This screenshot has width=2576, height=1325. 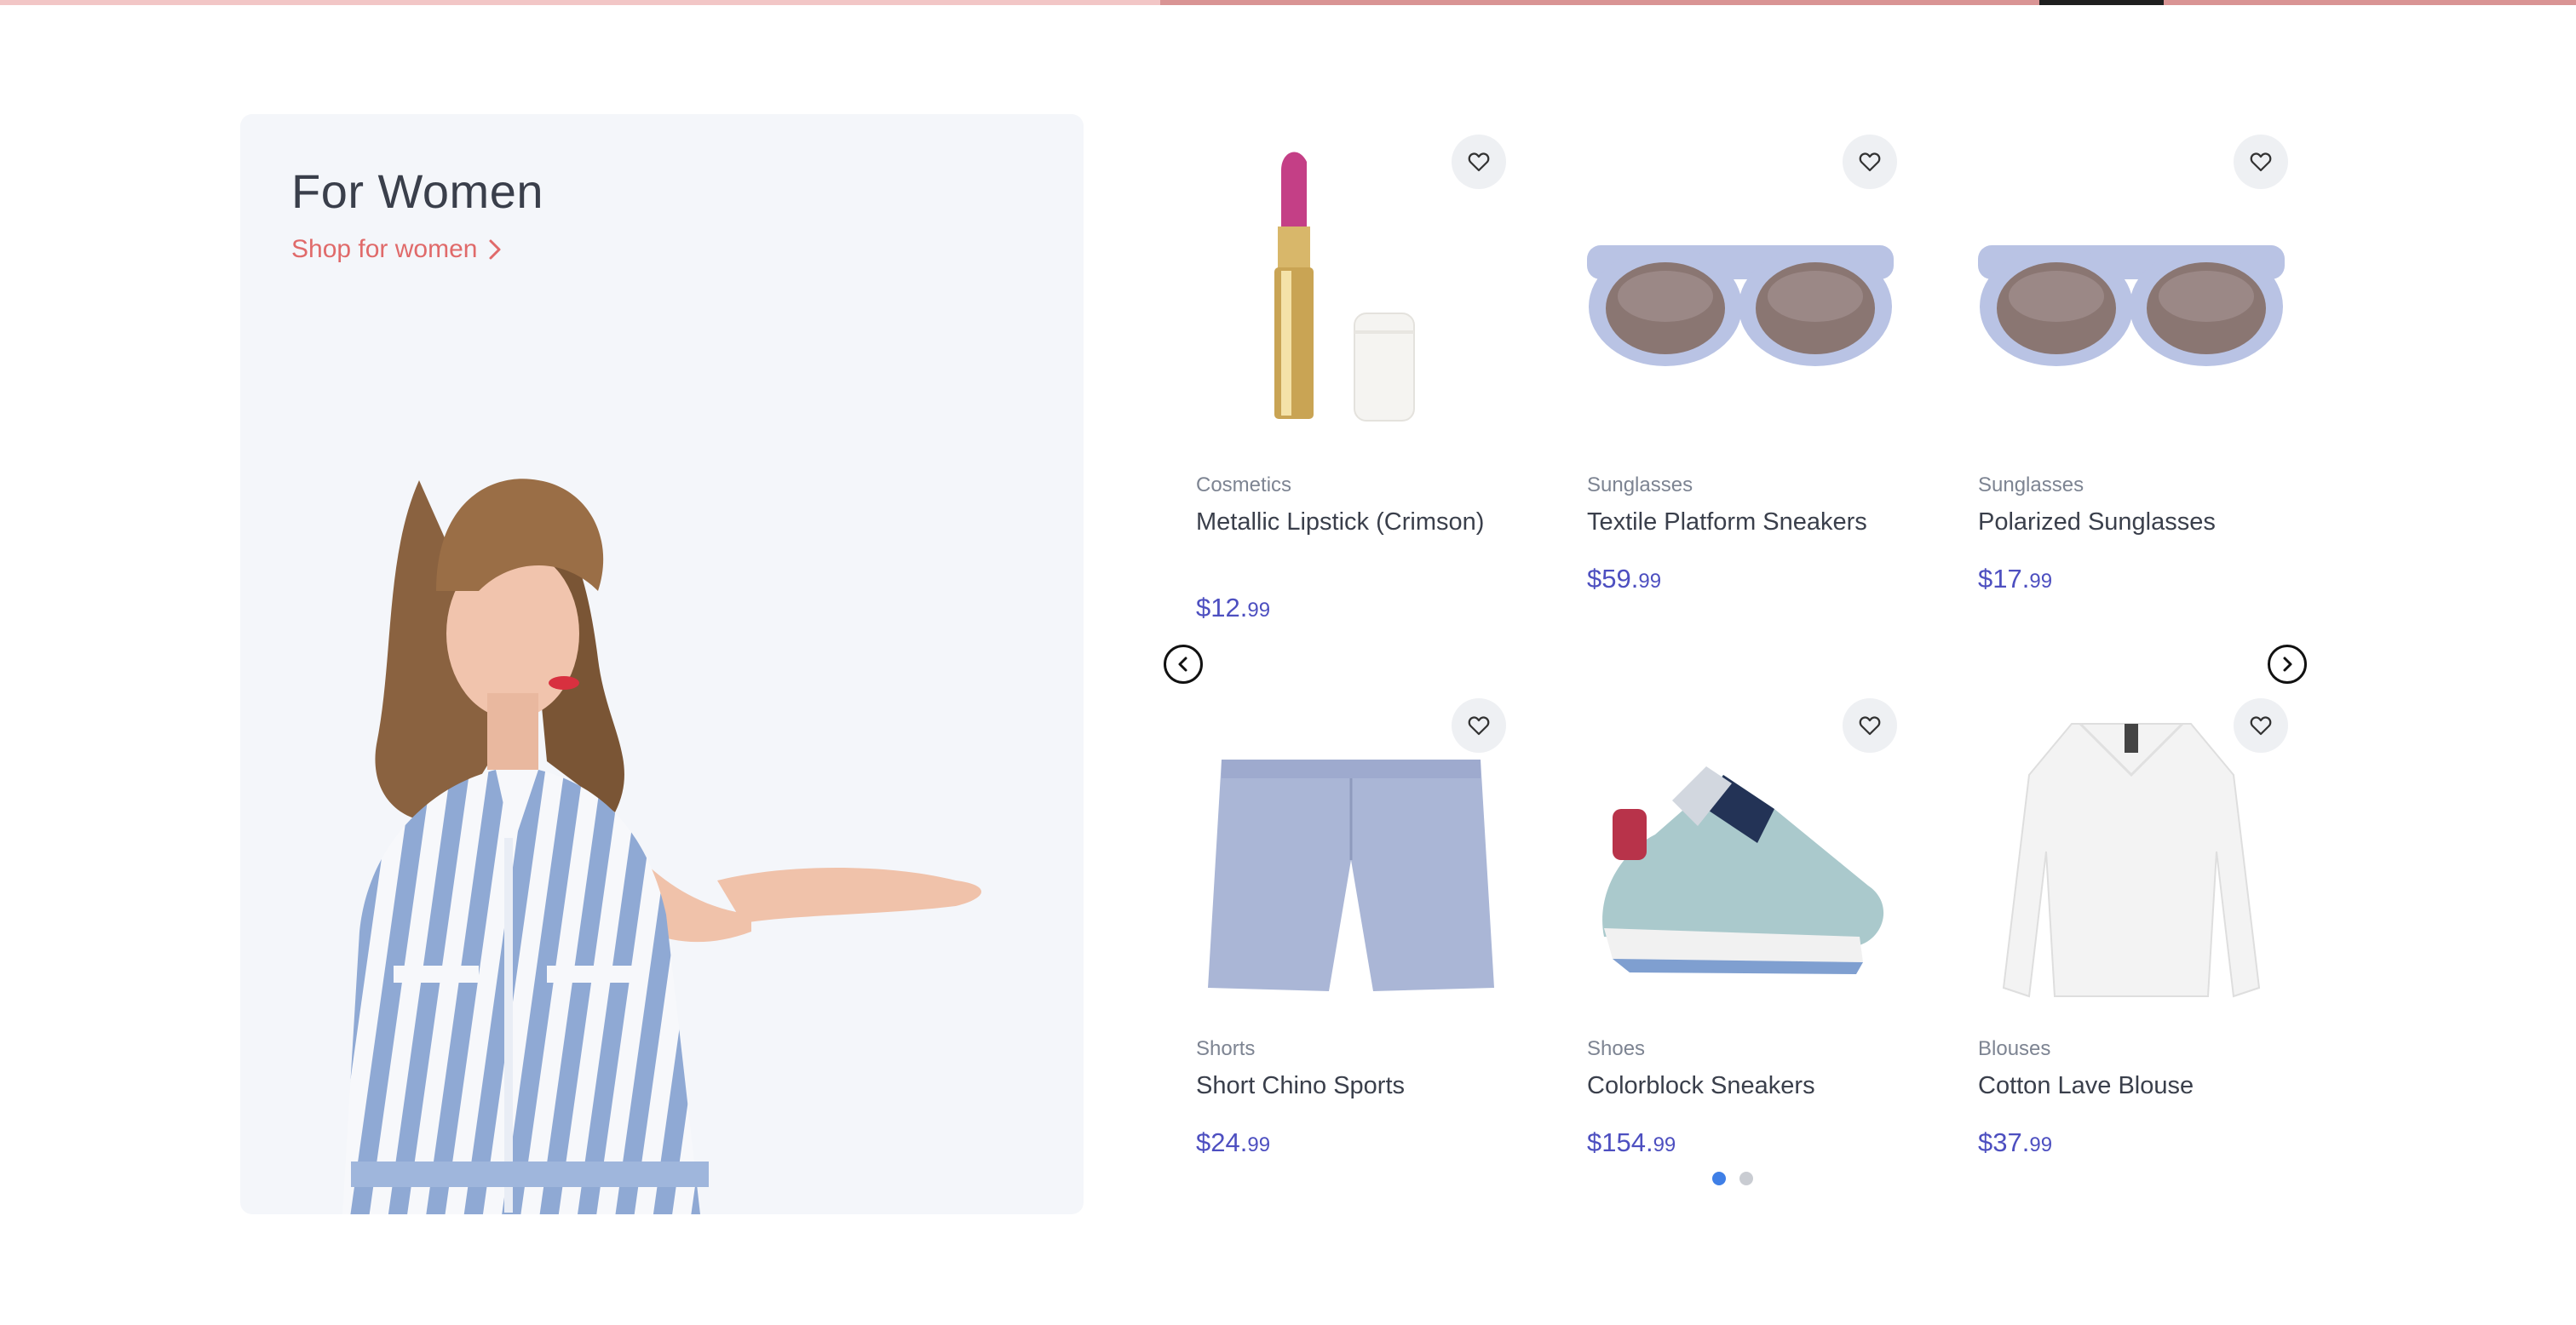 I want to click on product-name: Metallic Lipstick (Crimson), so click(x=1350, y=522).